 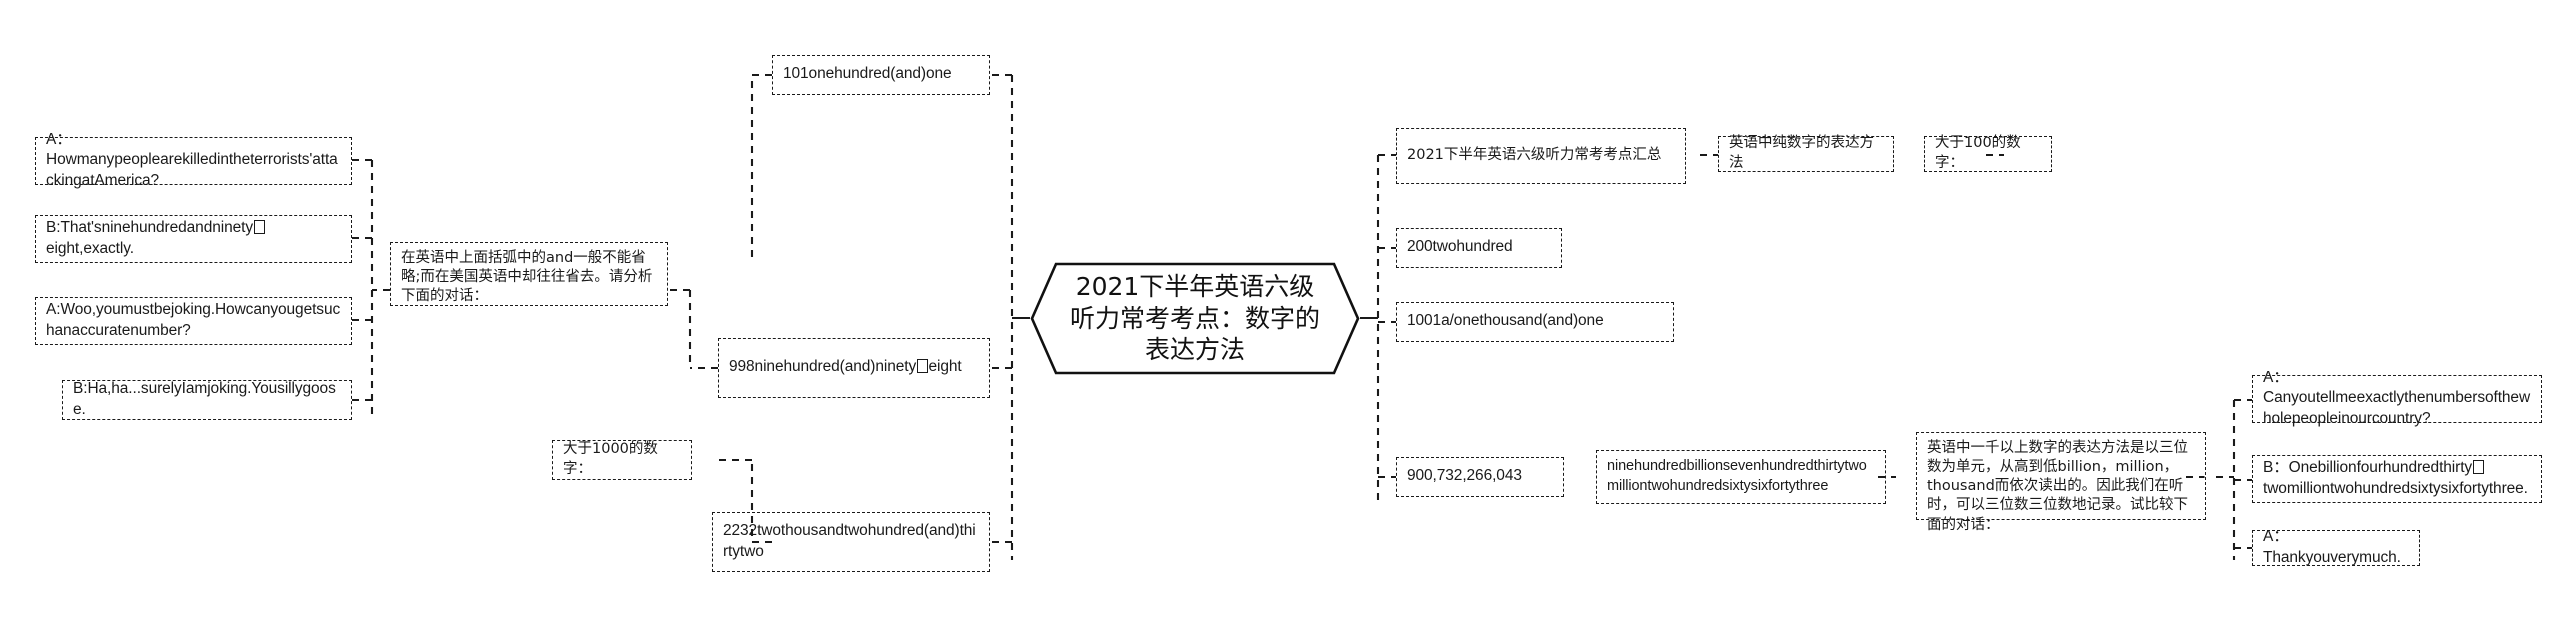 I want to click on left-big-number-label: 2232twothousandtwohundred(and)thirtytwo, so click(x=849, y=541).